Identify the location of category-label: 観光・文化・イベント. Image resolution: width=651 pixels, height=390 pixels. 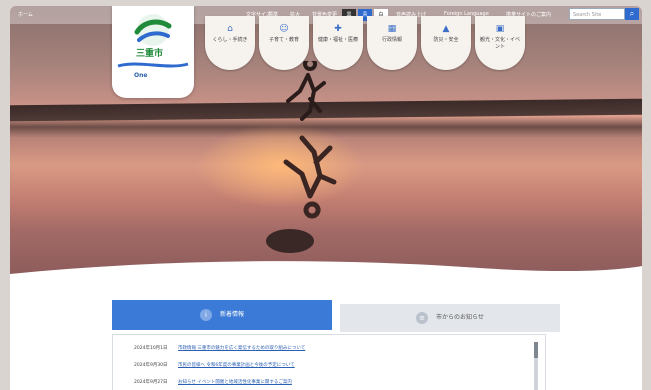
(499, 43).